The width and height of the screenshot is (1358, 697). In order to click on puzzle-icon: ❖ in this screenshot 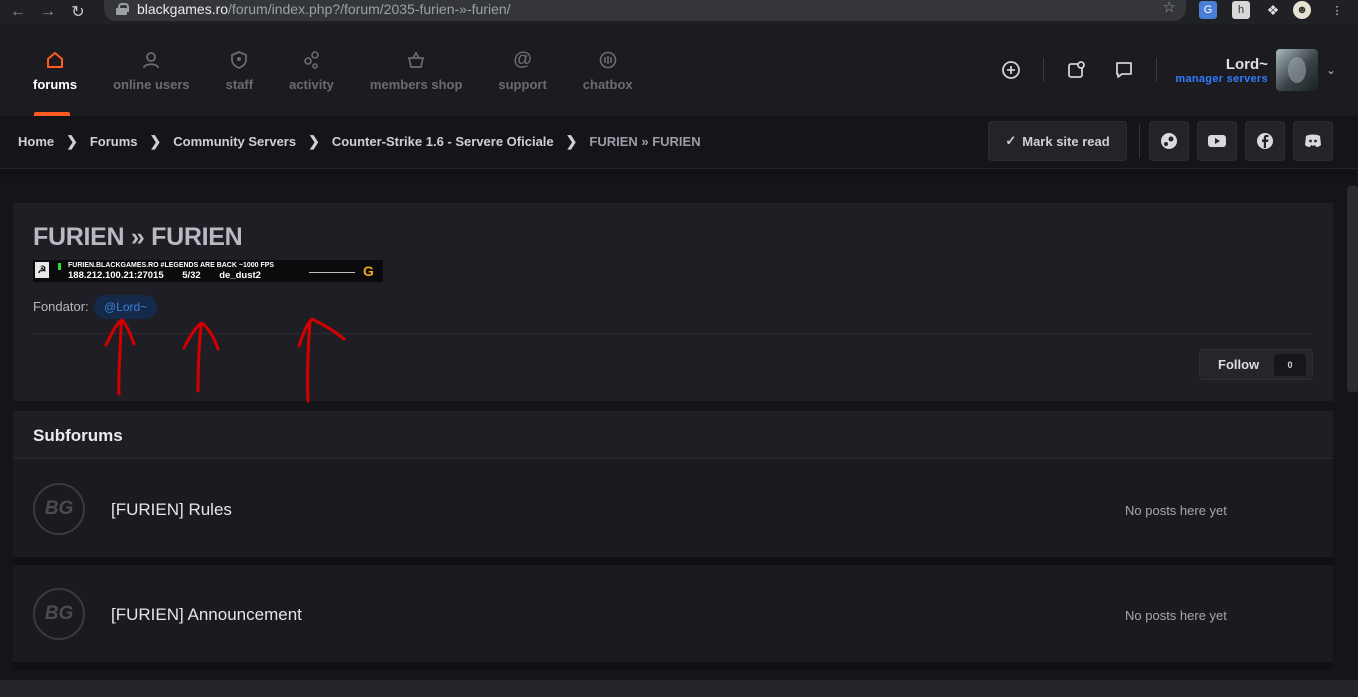, I will do `click(1273, 10)`.